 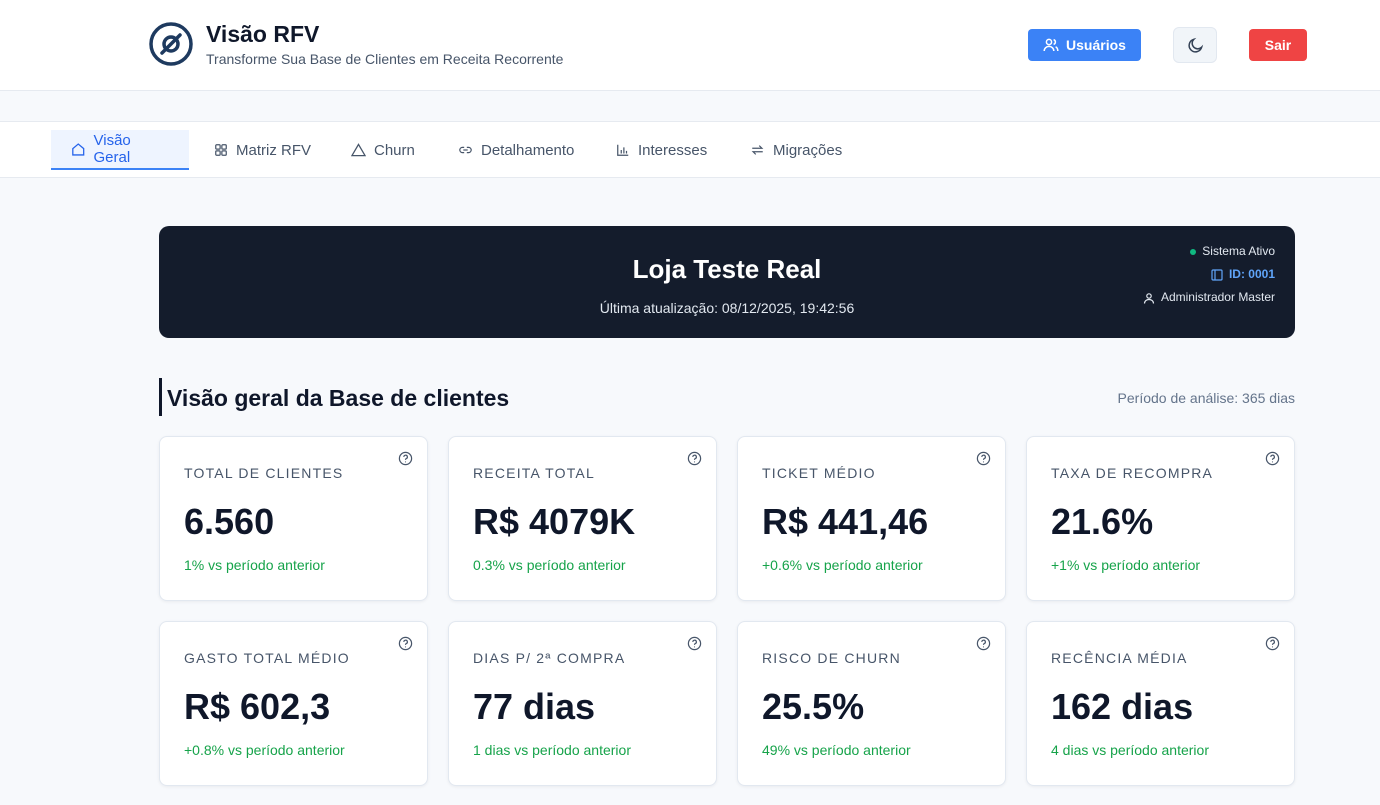 I want to click on metric-value: R$ 4079K, so click(x=554, y=521).